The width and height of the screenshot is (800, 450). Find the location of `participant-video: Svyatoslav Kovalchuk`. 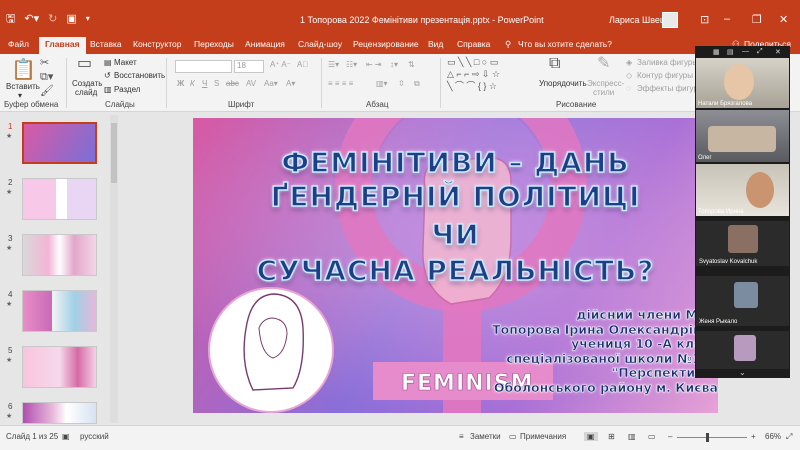

participant-video: Svyatoslav Kovalchuk is located at coordinates (742, 243).